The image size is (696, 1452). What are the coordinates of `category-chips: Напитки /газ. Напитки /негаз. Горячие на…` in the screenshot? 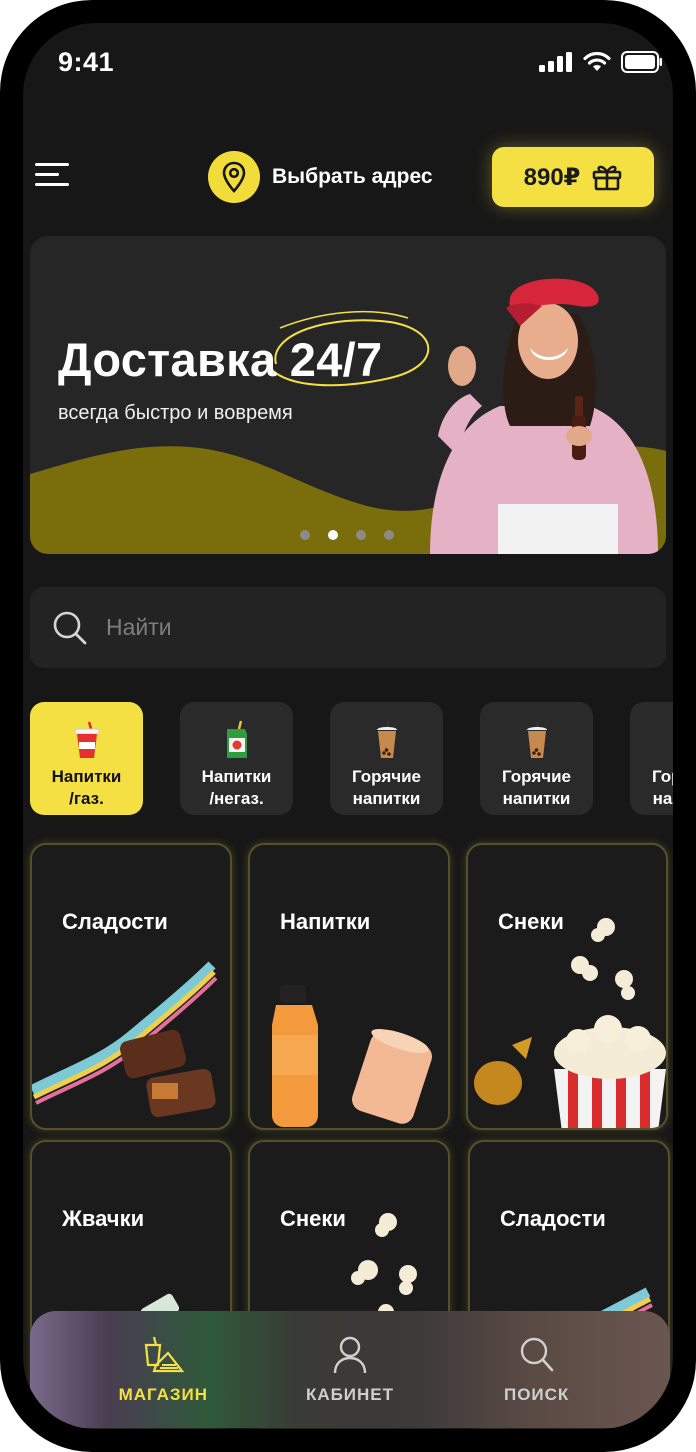 It's located at (351, 758).